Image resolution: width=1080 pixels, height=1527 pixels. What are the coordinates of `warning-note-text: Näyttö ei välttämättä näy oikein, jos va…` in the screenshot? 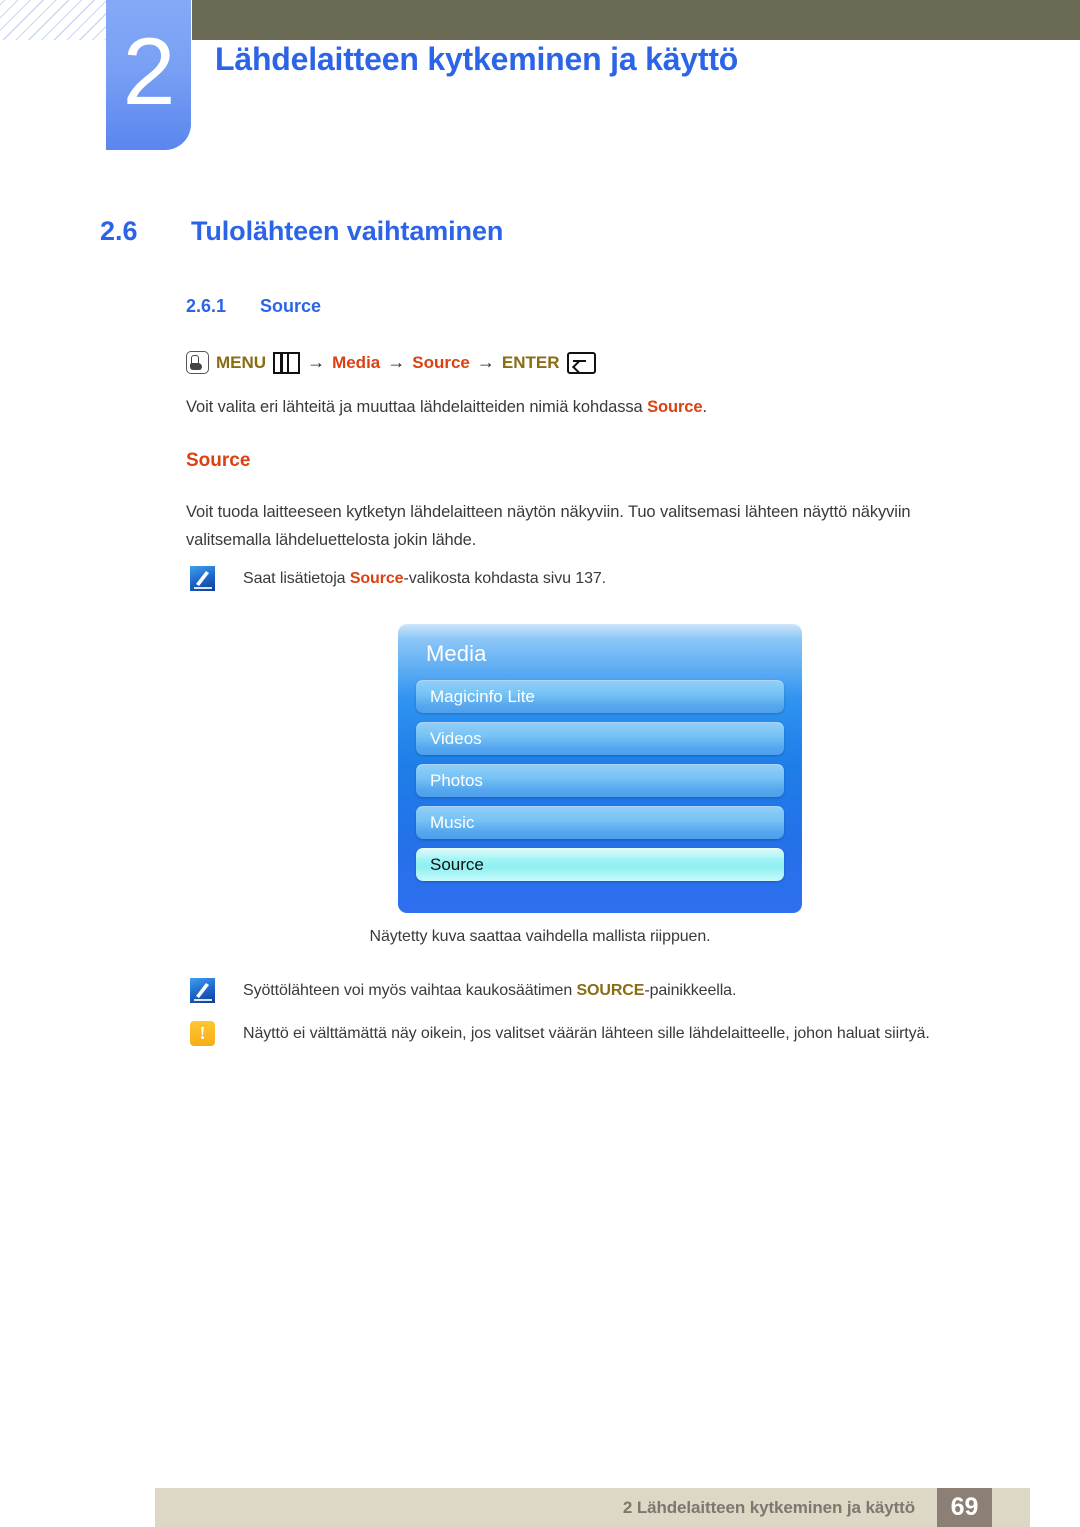 It's located at (586, 1033).